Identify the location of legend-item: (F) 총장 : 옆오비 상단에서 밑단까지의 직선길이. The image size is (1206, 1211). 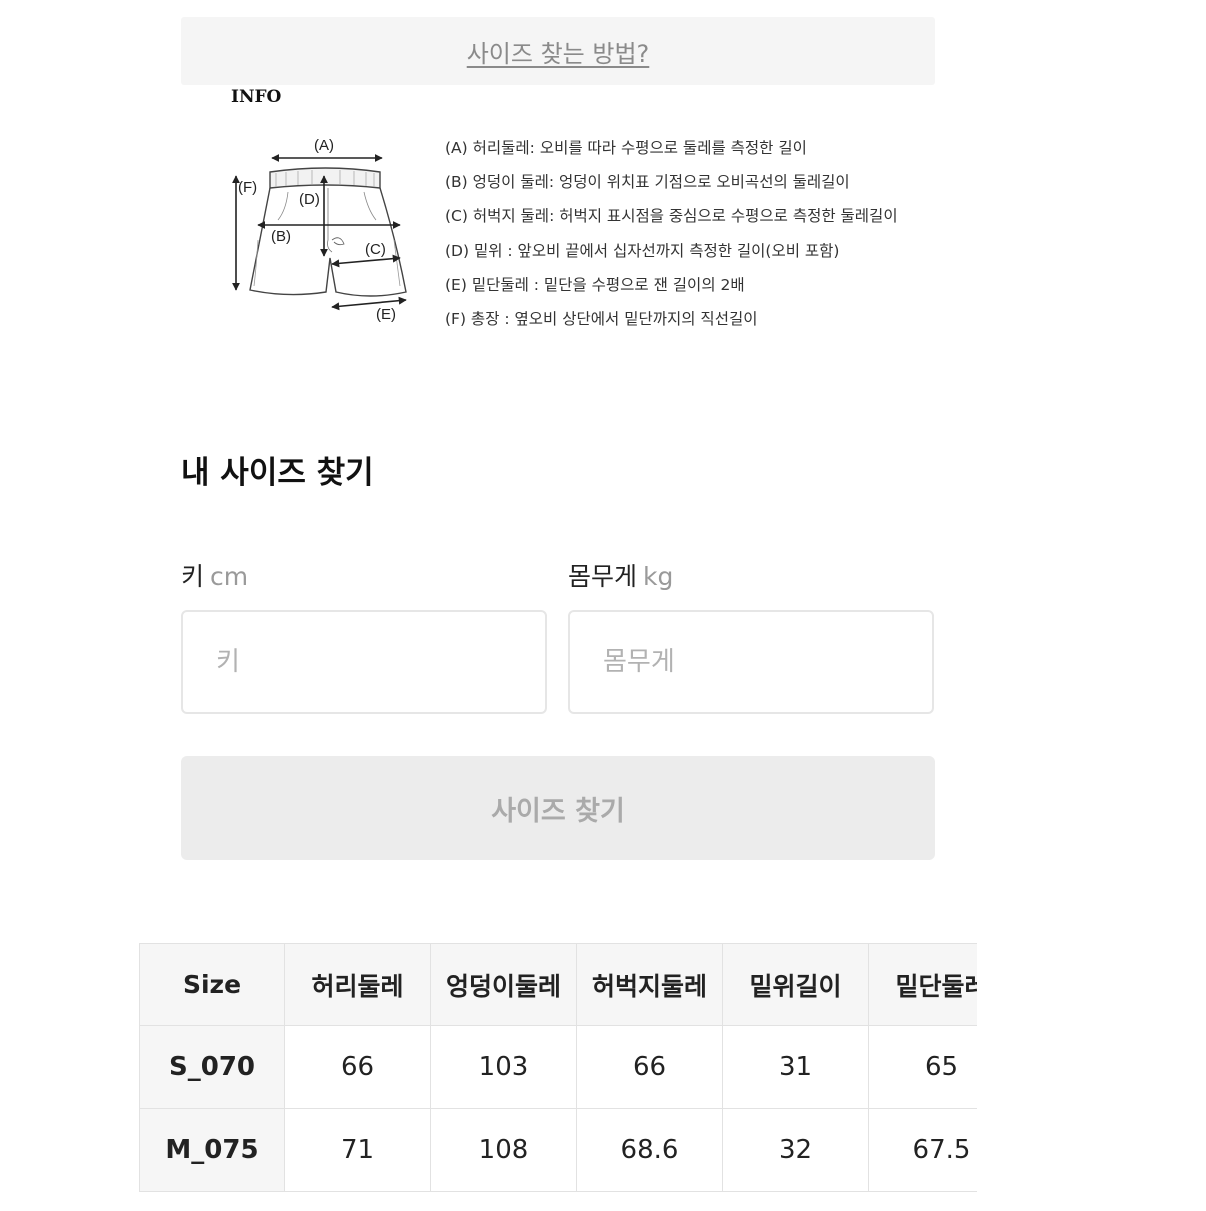
(601, 318).